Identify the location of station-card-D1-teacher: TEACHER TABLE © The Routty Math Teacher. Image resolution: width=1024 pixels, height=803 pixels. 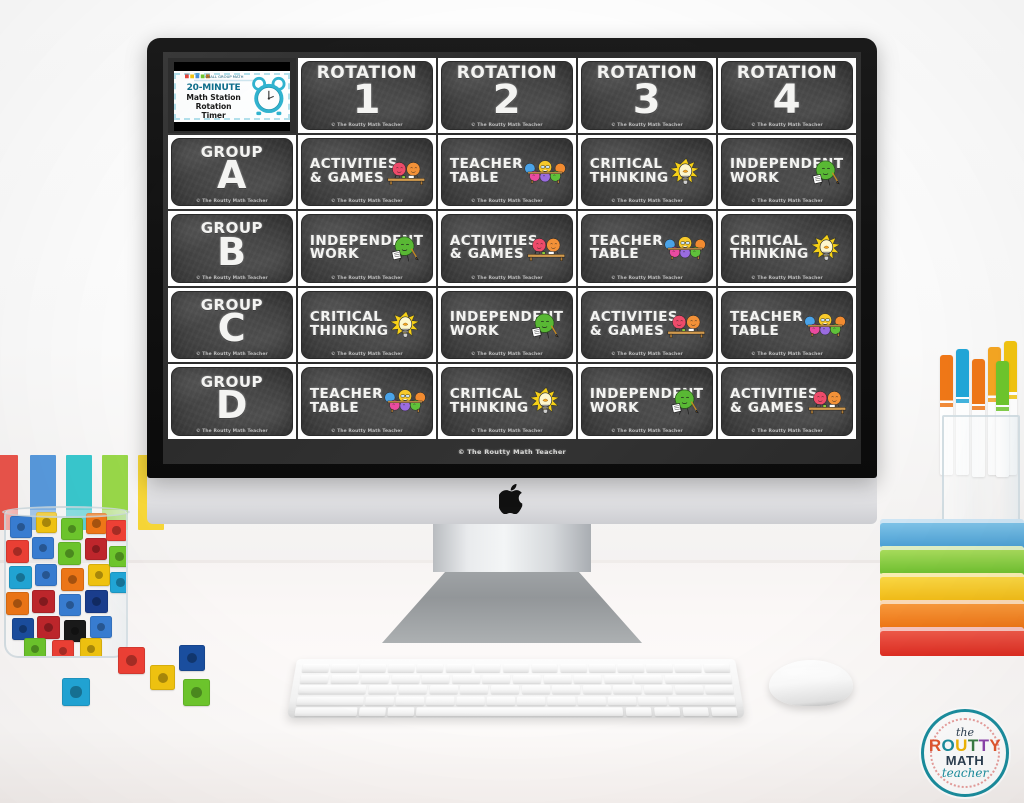
(366, 401).